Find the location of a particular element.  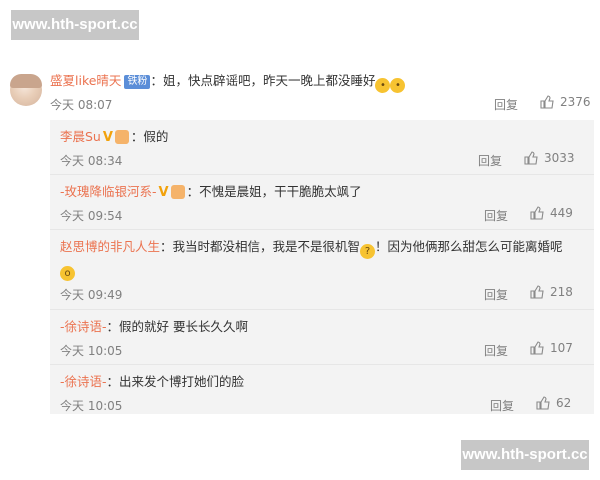

reply-time: 今天 09:49 is located at coordinates (91, 295).